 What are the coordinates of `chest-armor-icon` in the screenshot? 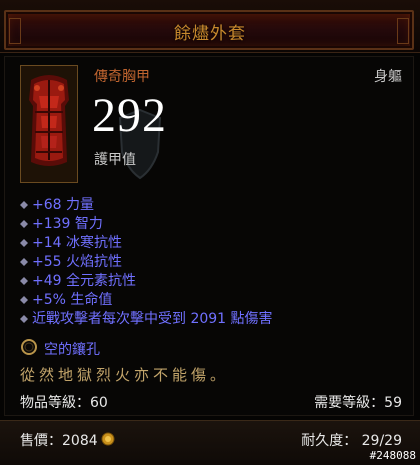 It's located at (49, 124).